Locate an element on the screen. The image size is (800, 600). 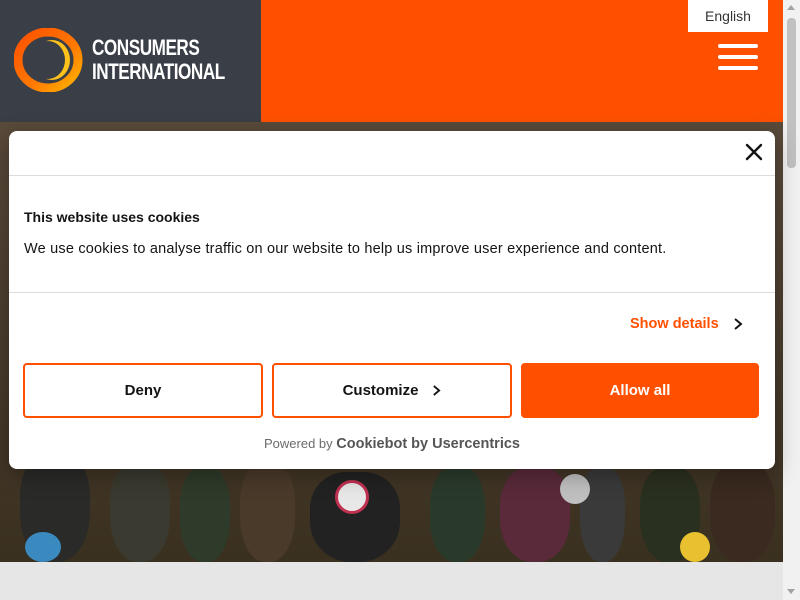
fruit-pile is located at coordinates (695, 547).